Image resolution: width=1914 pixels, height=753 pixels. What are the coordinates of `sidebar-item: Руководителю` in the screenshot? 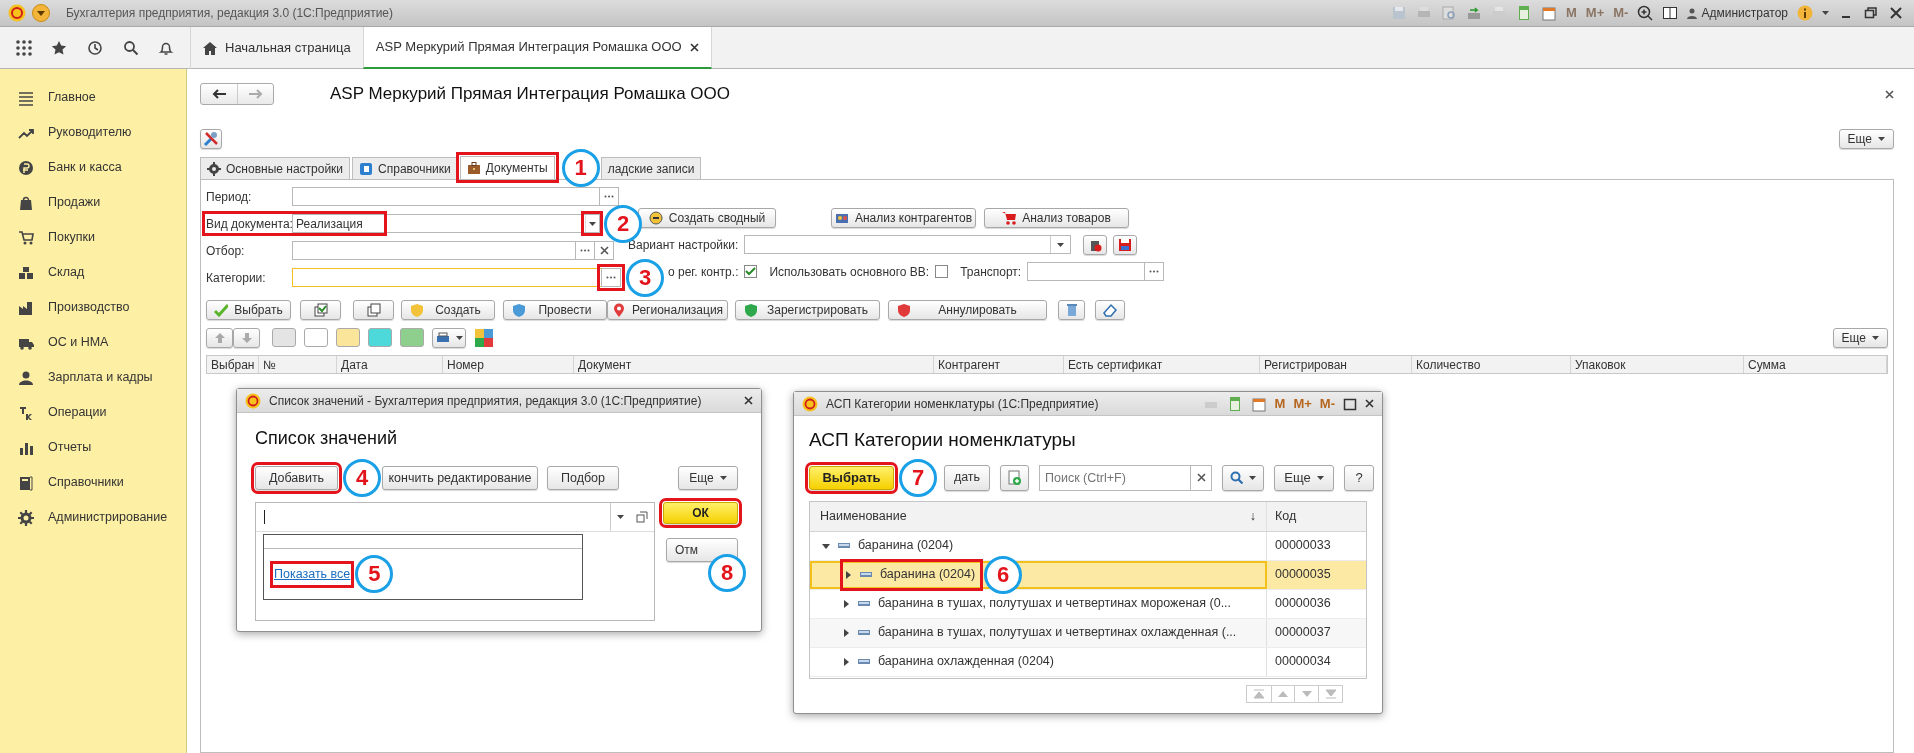 It's located at (90, 132).